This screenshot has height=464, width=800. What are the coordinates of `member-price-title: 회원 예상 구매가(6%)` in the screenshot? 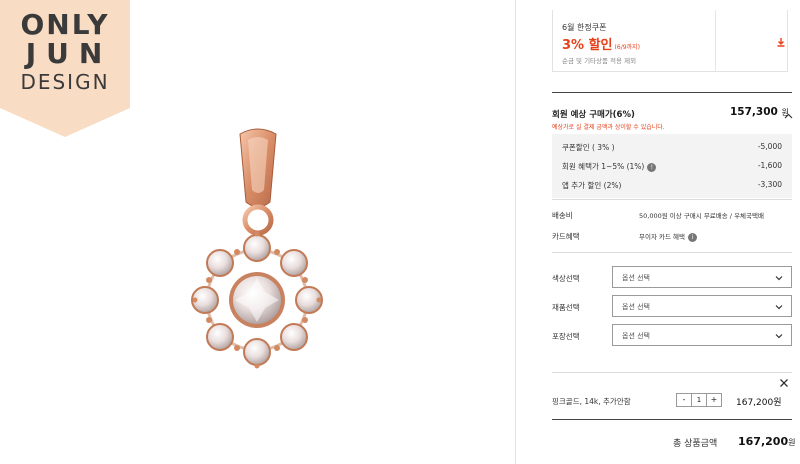 It's located at (593, 115).